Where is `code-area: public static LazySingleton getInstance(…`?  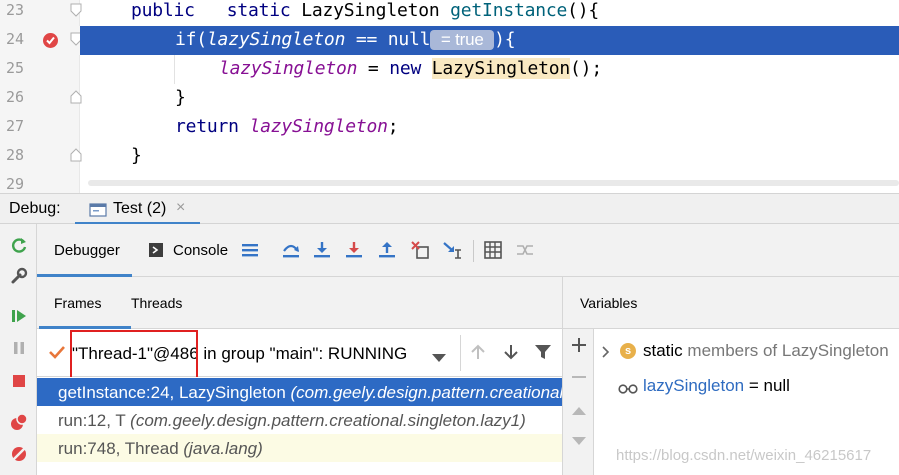
code-area: public static LazySingleton getInstance(… is located at coordinates (489, 13).